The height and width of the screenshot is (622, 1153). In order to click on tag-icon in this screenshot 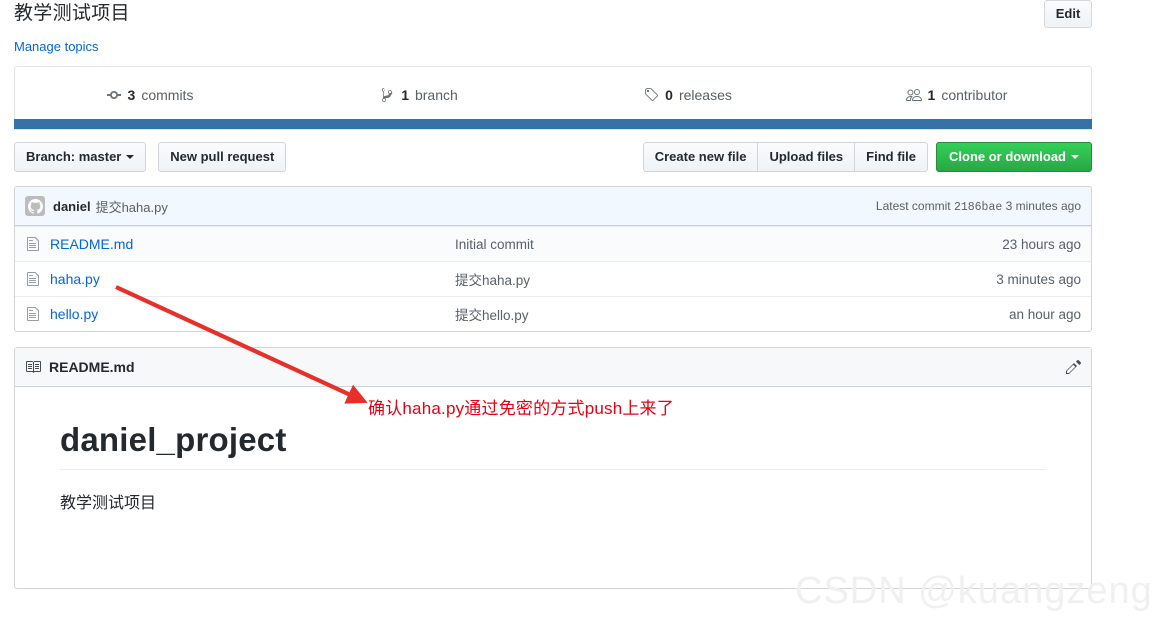, I will do `click(651, 95)`.